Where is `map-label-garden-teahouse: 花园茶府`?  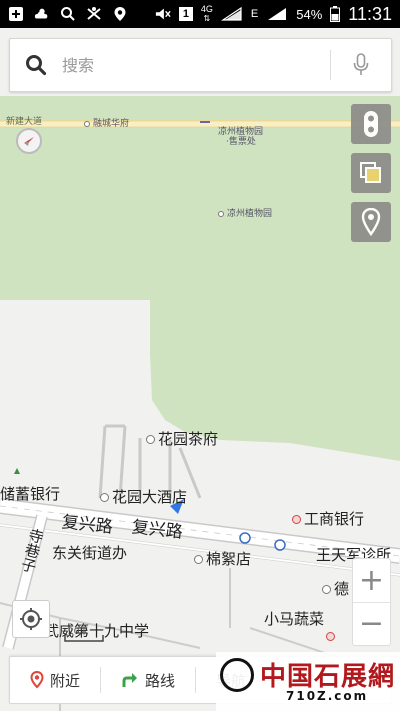
map-label-garden-teahouse: 花园茶府 is located at coordinates (182, 438).